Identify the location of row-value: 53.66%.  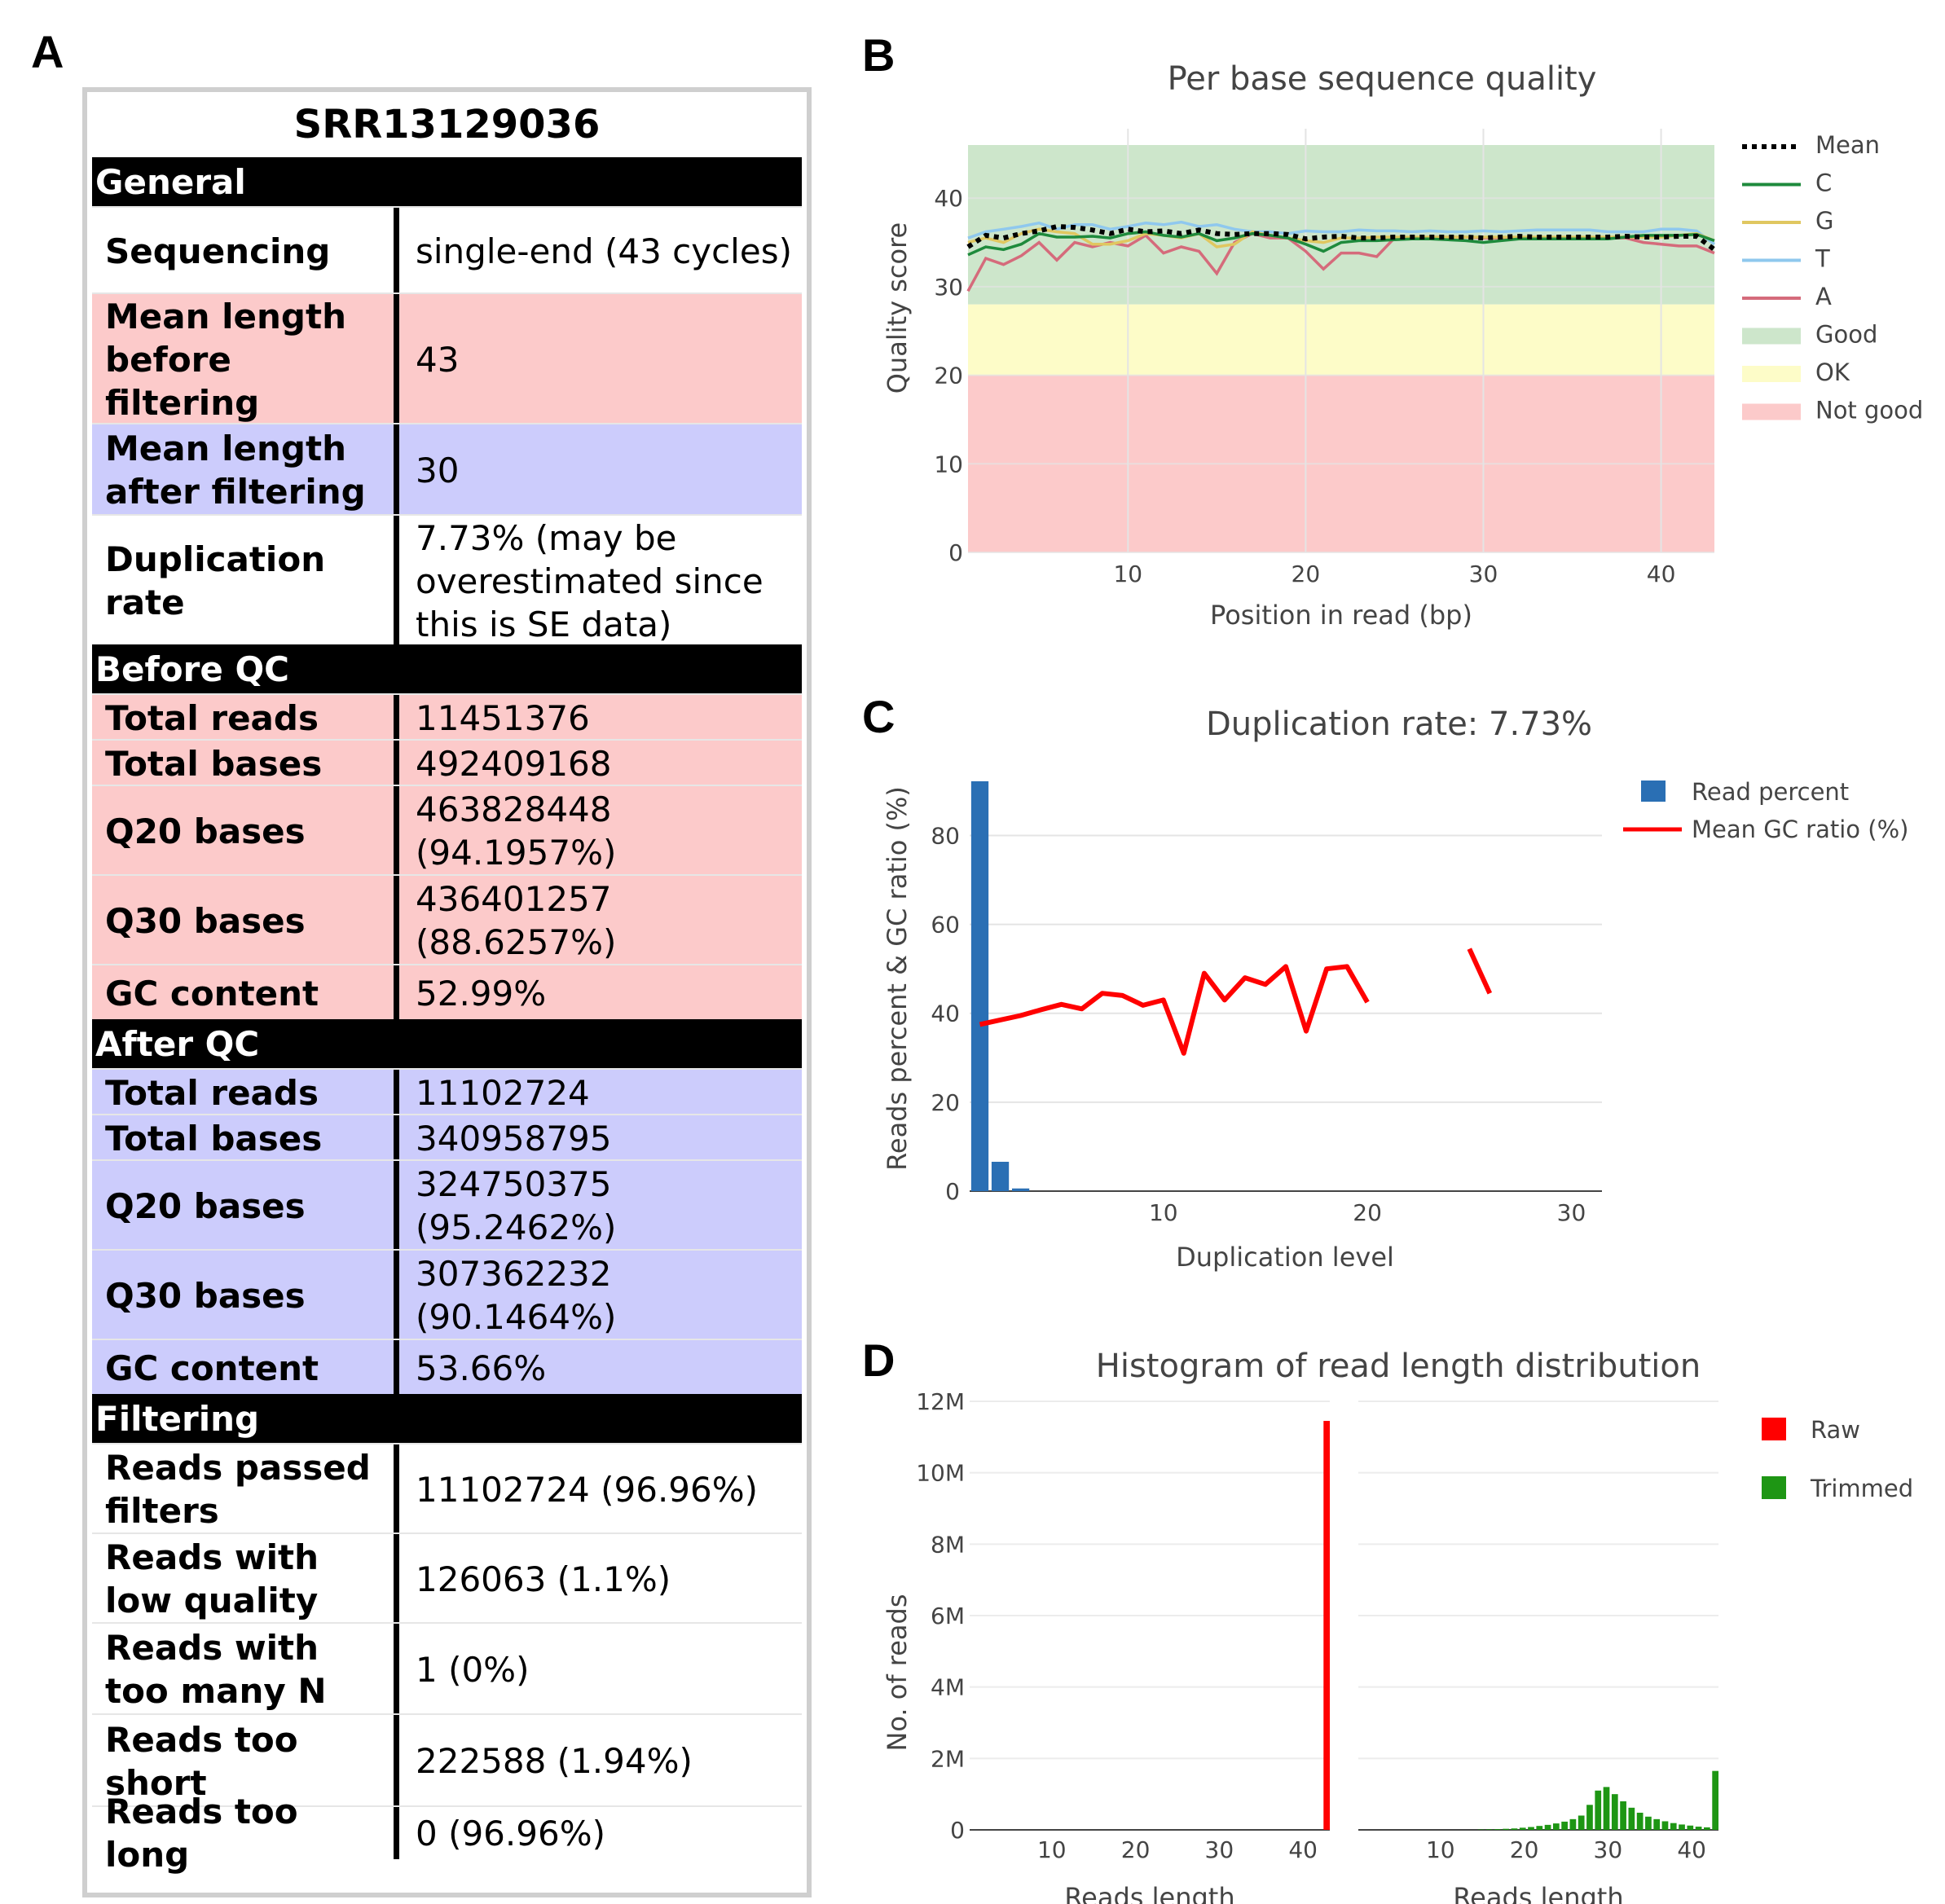
(598, 1368).